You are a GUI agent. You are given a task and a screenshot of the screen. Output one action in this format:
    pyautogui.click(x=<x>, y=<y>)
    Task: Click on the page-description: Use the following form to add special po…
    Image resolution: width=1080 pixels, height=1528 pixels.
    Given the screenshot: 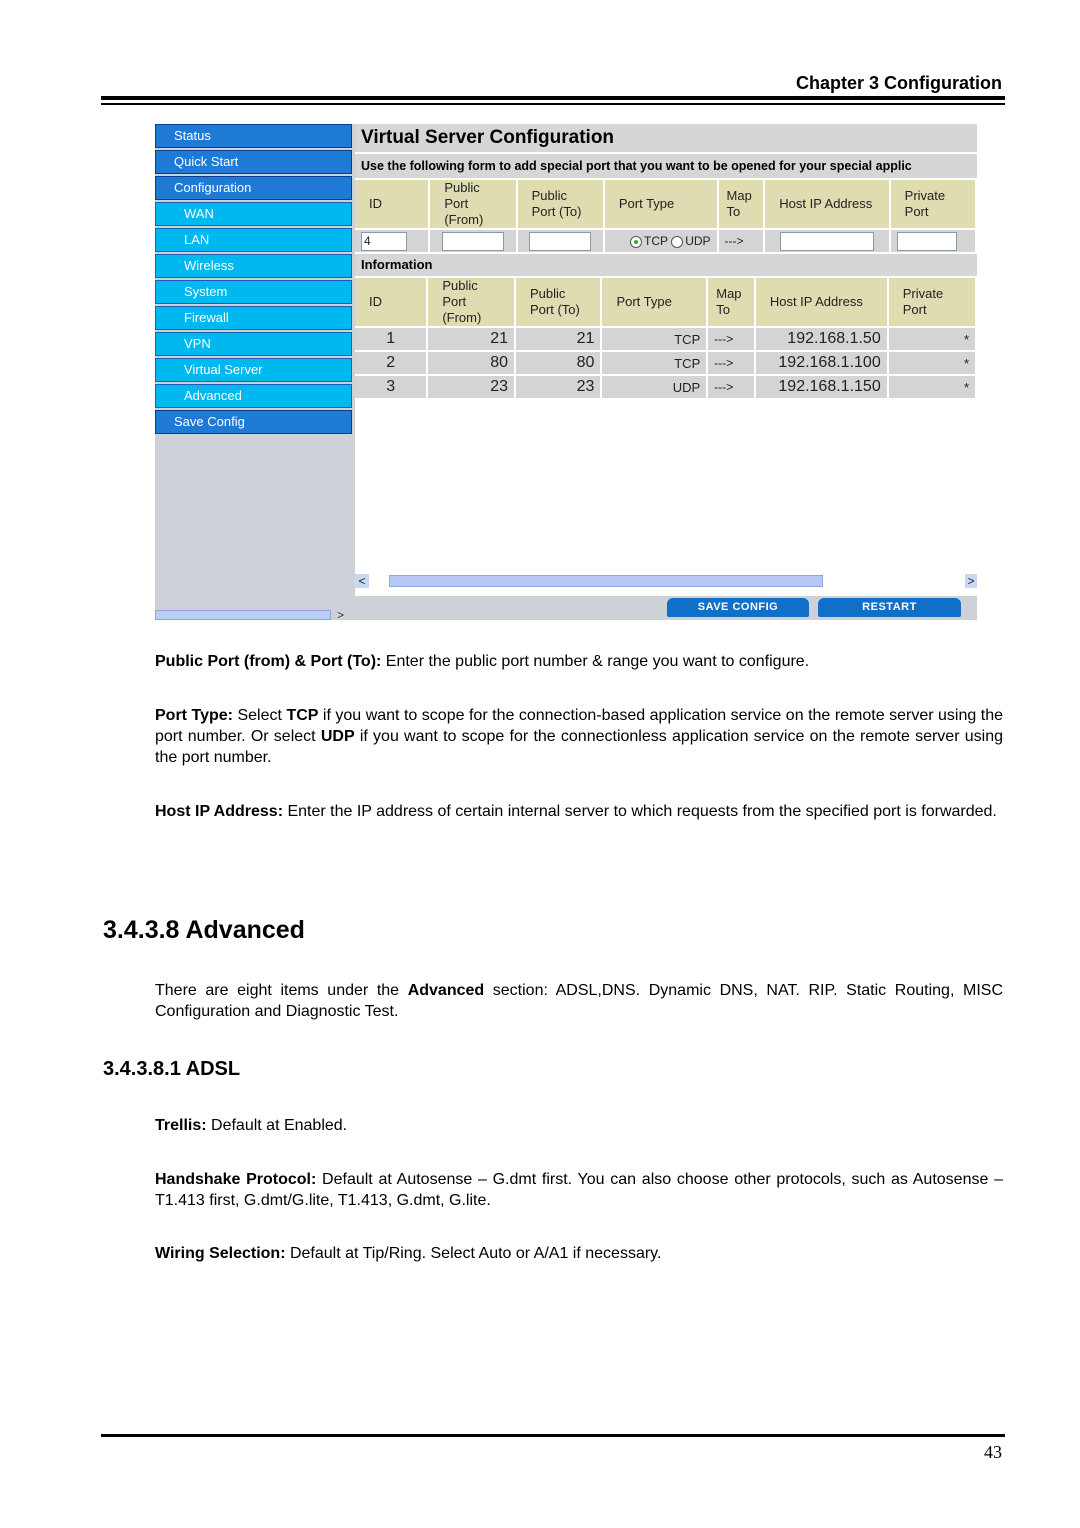 What is the action you would take?
    pyautogui.click(x=666, y=166)
    